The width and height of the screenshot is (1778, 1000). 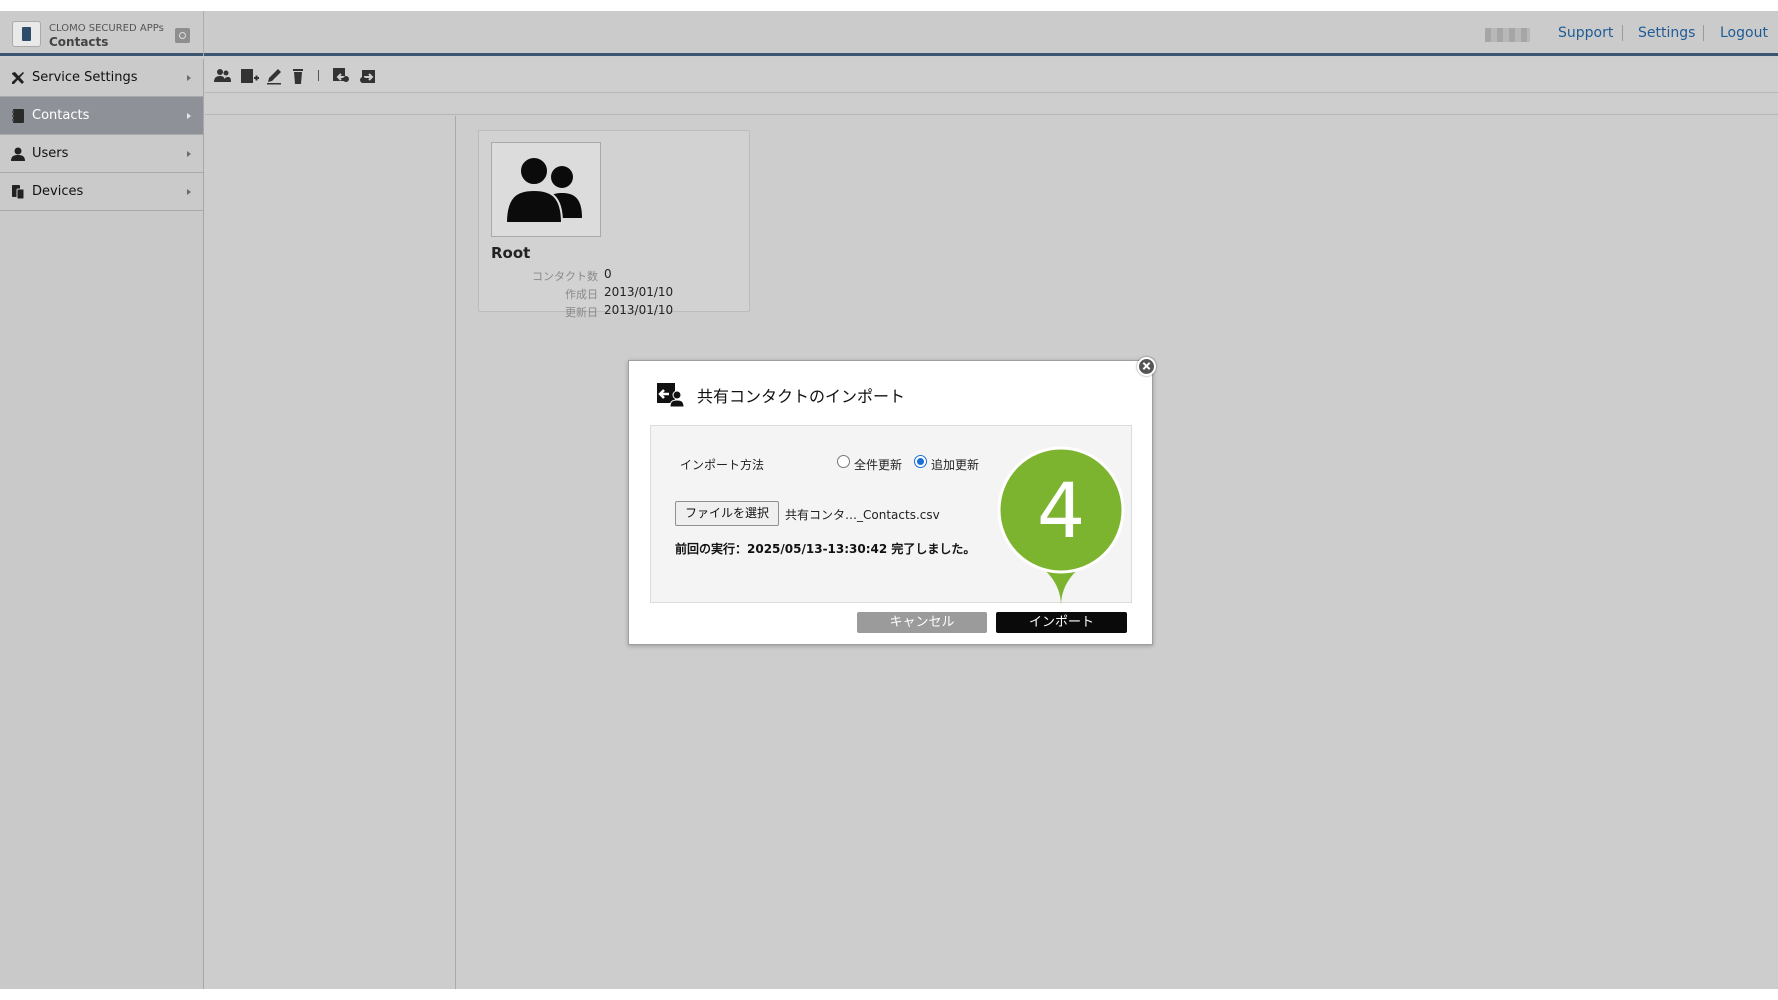 I want to click on radio-full-update, so click(x=843, y=461).